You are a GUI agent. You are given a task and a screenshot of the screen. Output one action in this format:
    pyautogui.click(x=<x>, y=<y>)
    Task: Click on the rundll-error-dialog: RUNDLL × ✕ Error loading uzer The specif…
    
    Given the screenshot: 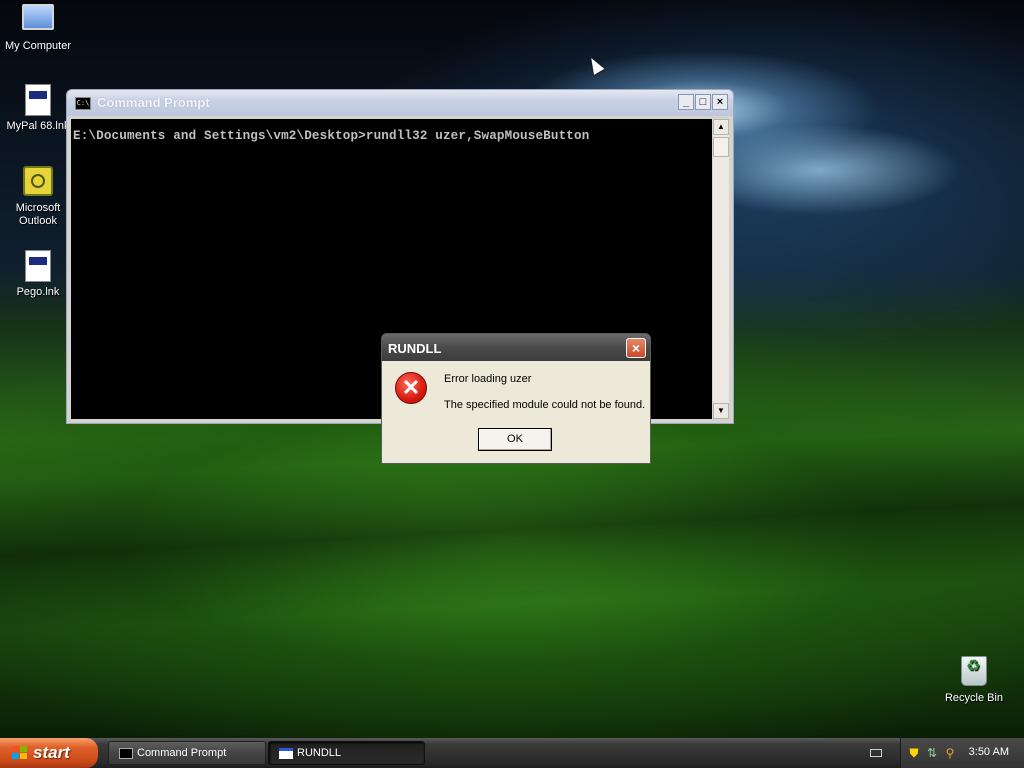 What is the action you would take?
    pyautogui.click(x=516, y=398)
    